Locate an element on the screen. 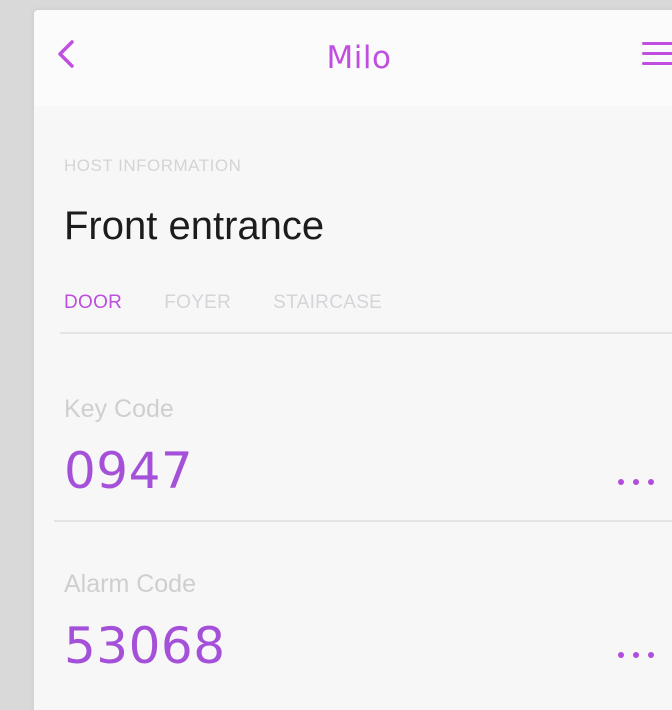 Image resolution: width=672 pixels, height=710 pixels. key-code-value: 0947 is located at coordinates (129, 471).